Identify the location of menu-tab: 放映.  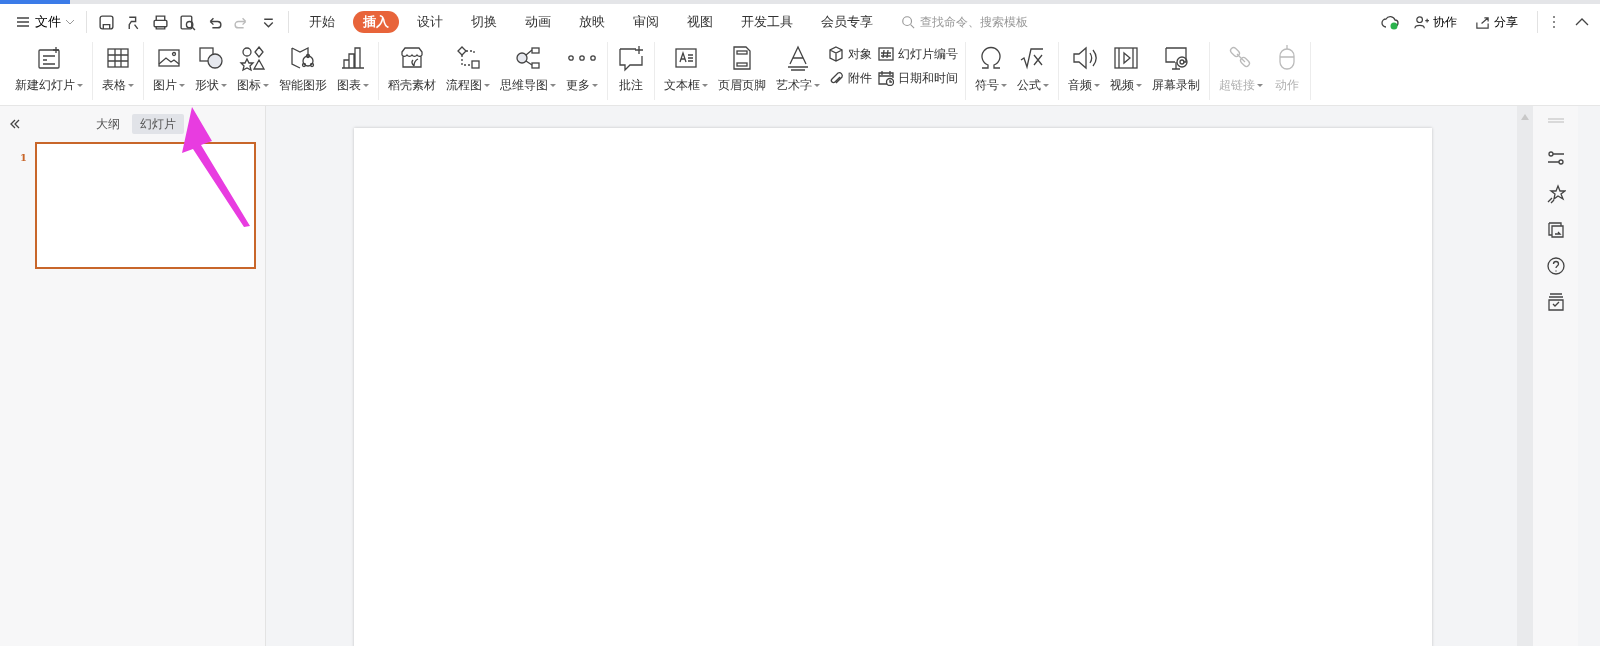
(592, 22).